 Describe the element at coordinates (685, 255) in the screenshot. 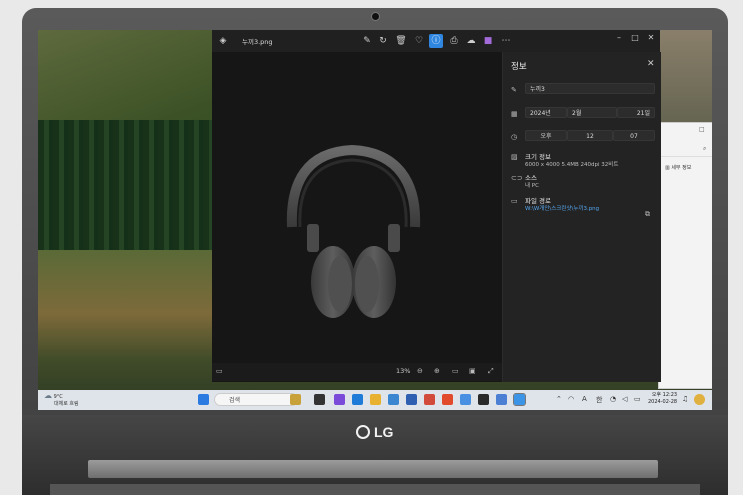

I see `background-window: □ ⌕ ▥ 세부 정보` at that location.